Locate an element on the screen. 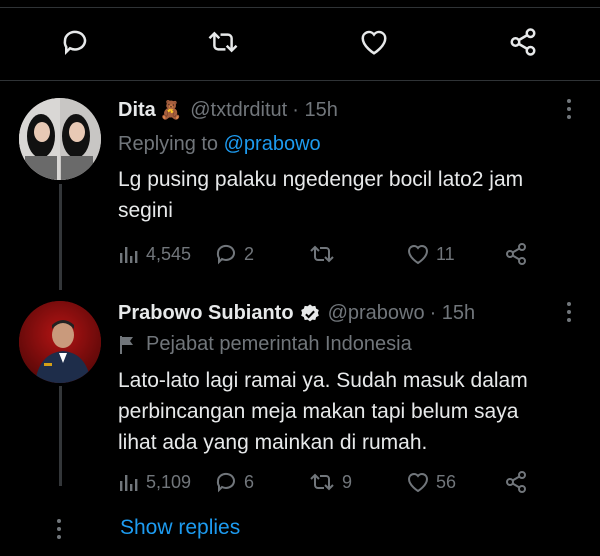 The width and height of the screenshot is (600, 556). views-metric: 4,545 is located at coordinates (154, 254).